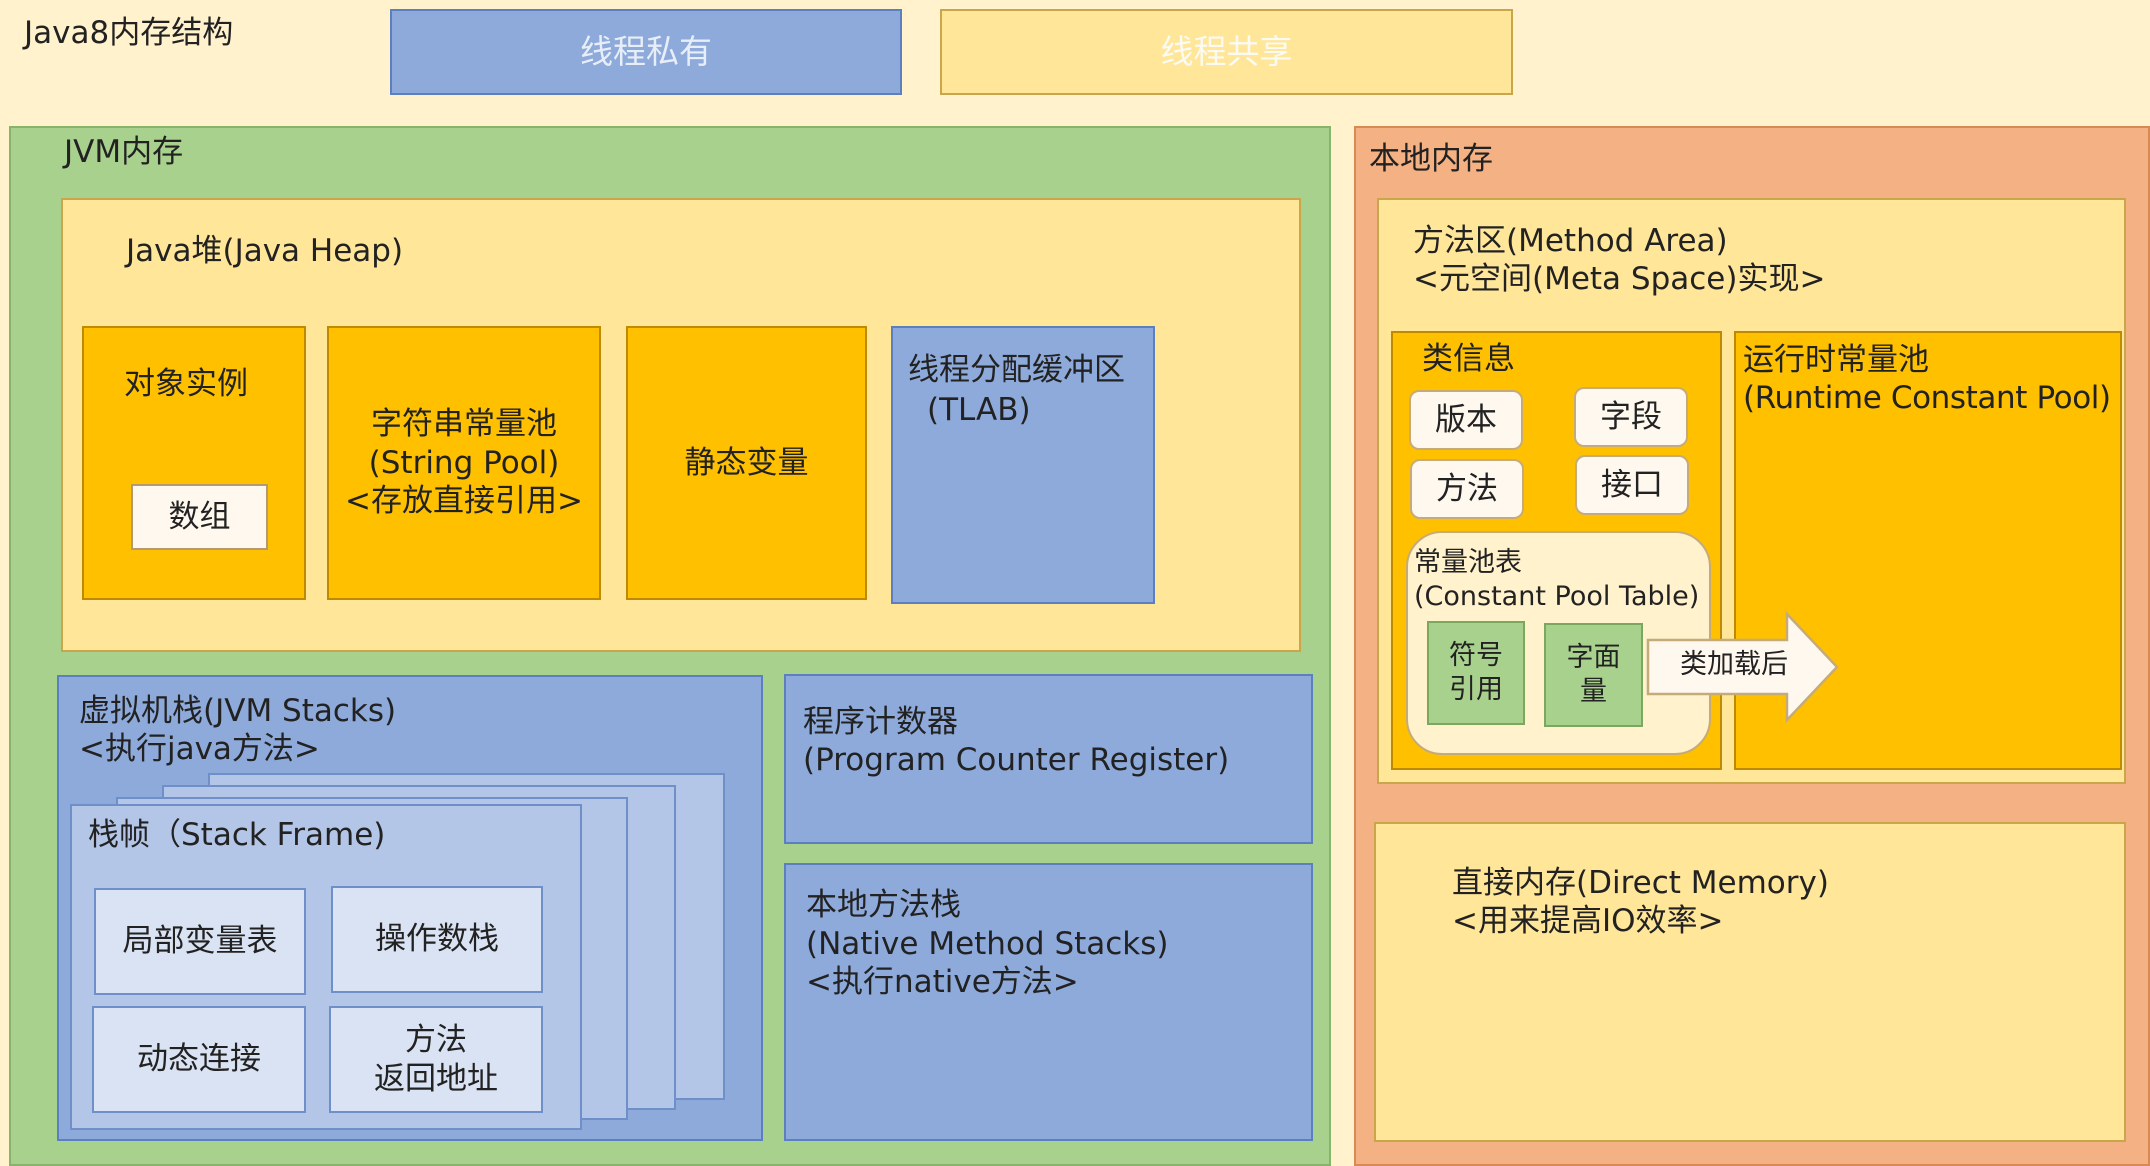 The height and width of the screenshot is (1166, 2150). What do you see at coordinates (1836, 360) in the screenshot?
I see `runtime-constant-pool-title: 运行时常量池` at bounding box center [1836, 360].